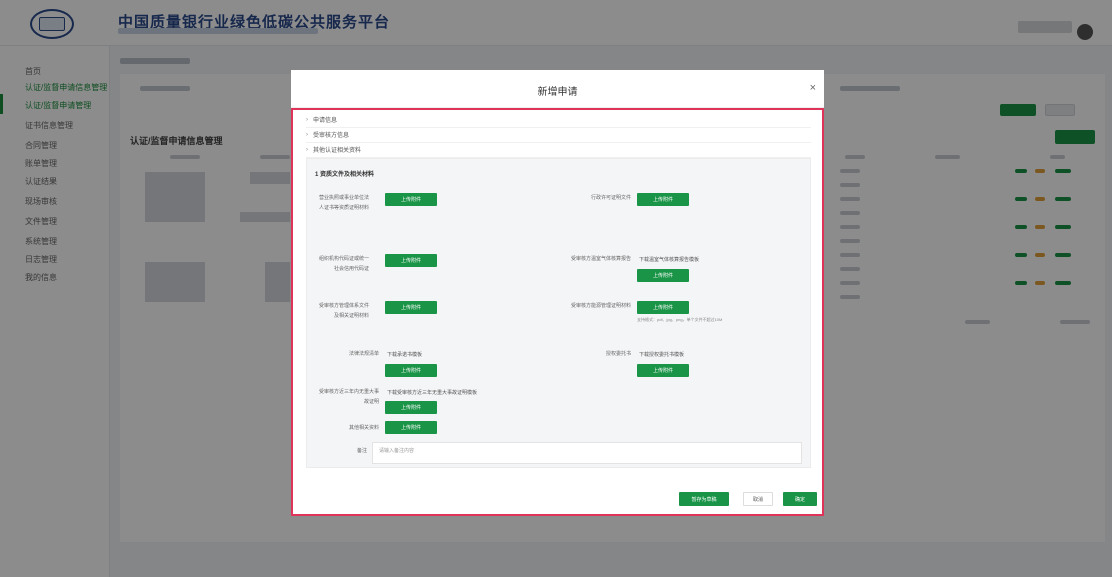 The image size is (1112, 577). What do you see at coordinates (557, 92) in the screenshot?
I see `modal-title: 新增申请` at bounding box center [557, 92].